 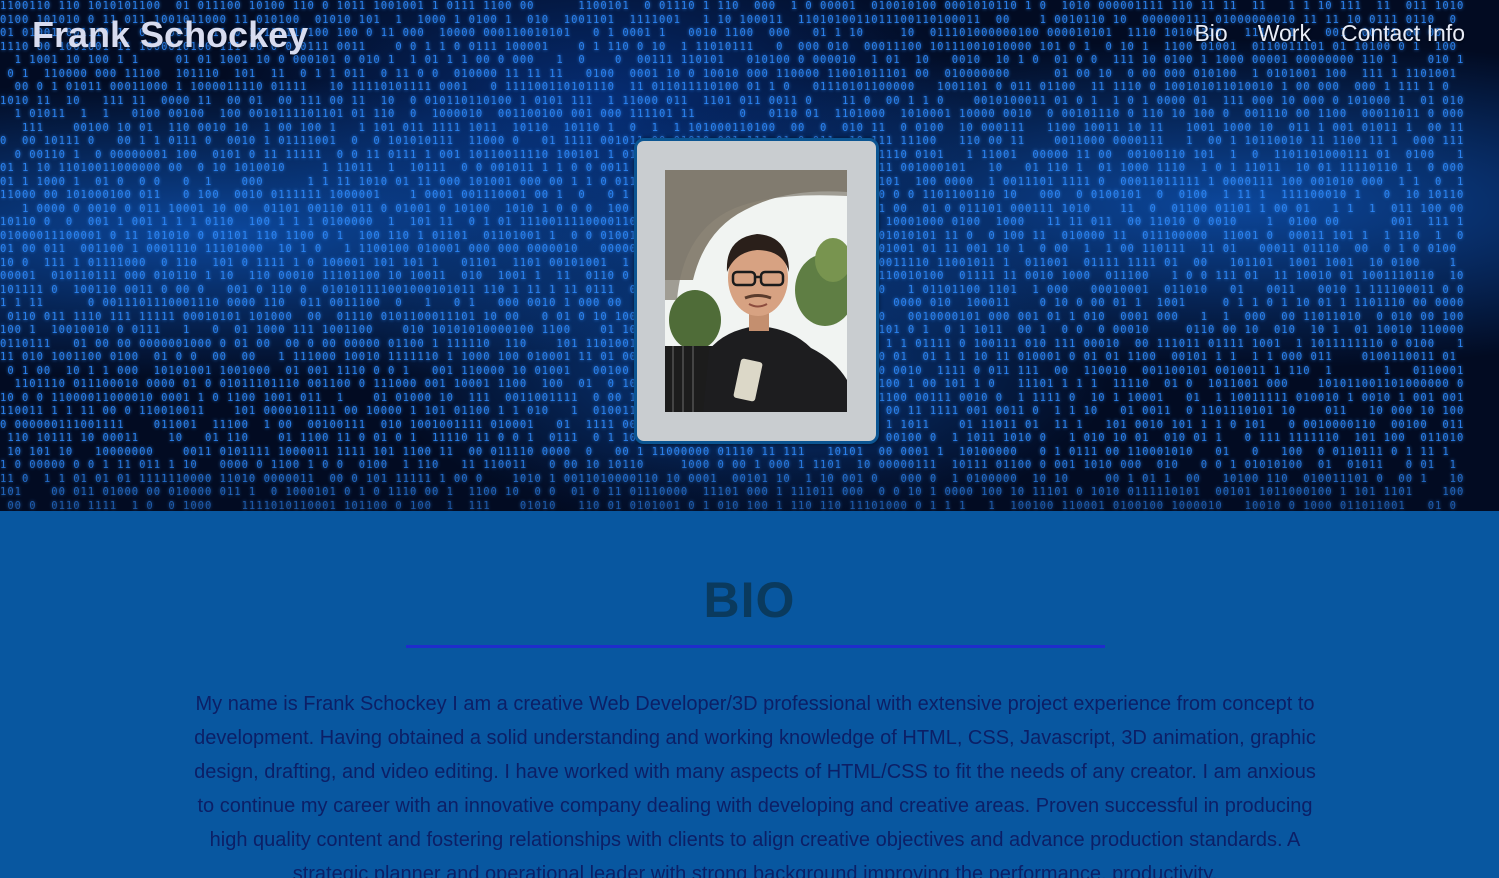 I want to click on hero-fade, so click(x=749, y=481).